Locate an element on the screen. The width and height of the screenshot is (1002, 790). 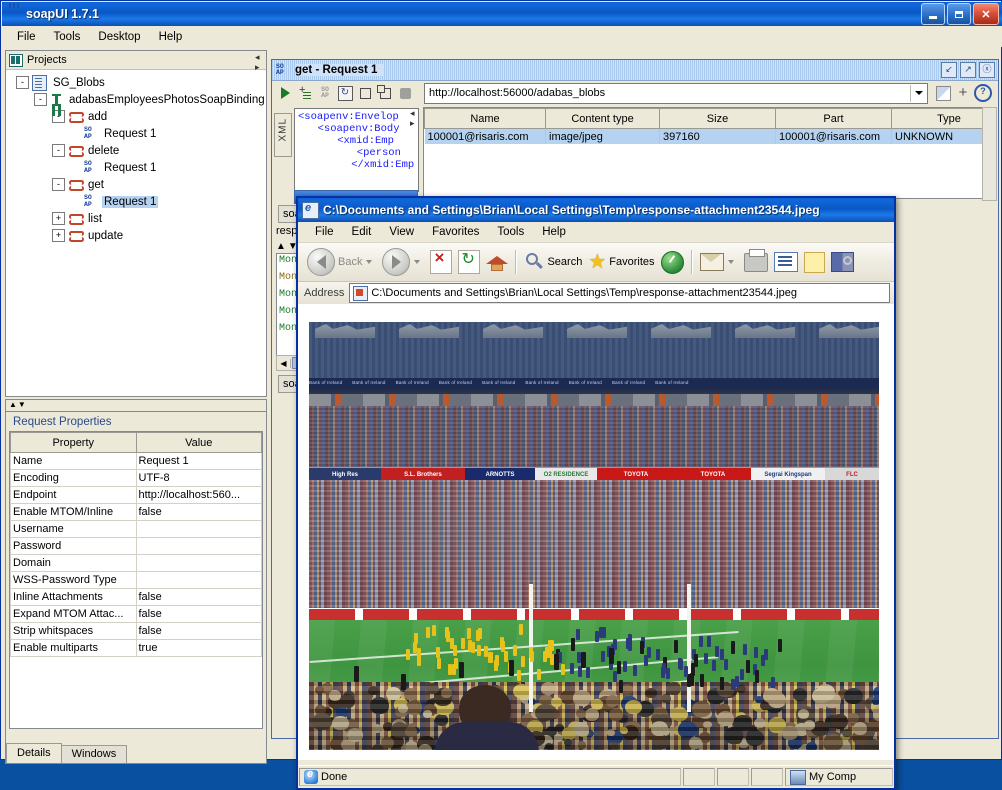
menu-help: Help is located at coordinates (171, 37).